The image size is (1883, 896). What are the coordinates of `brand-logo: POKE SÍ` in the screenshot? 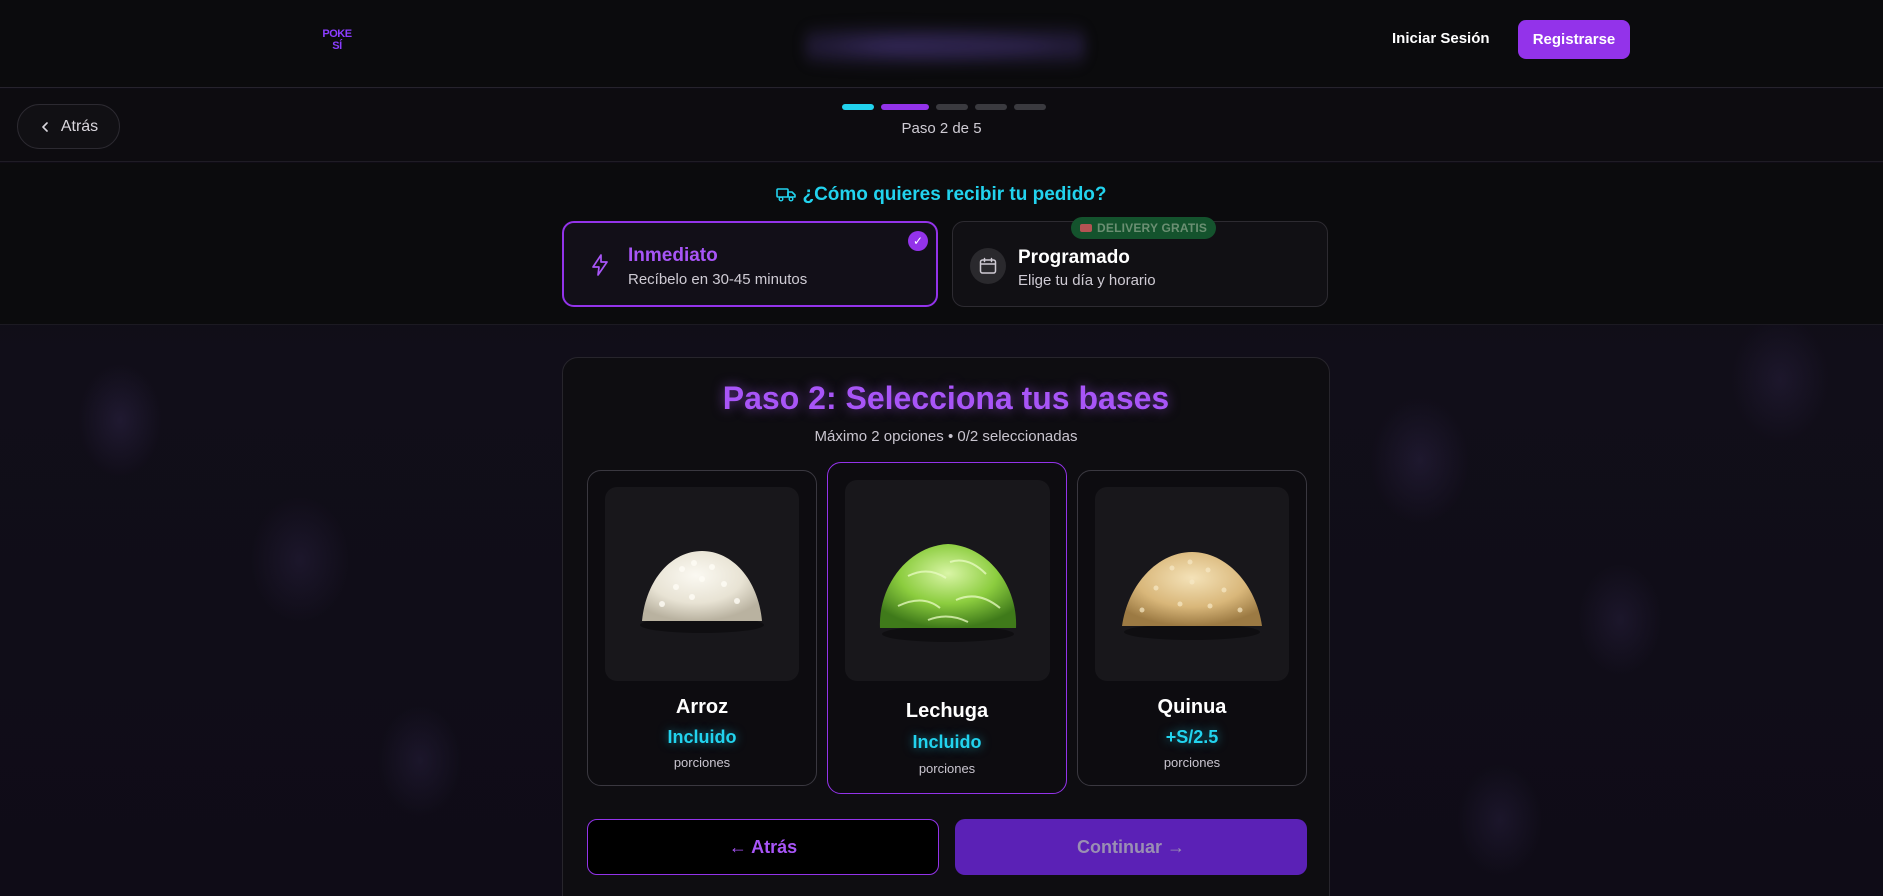 It's located at (337, 42).